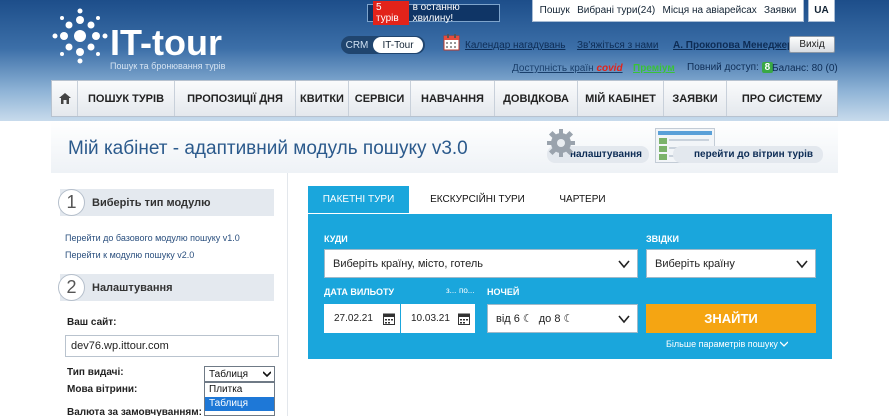 The width and height of the screenshot is (889, 416). I want to click on top-menu-orders: Заявки, so click(780, 10).